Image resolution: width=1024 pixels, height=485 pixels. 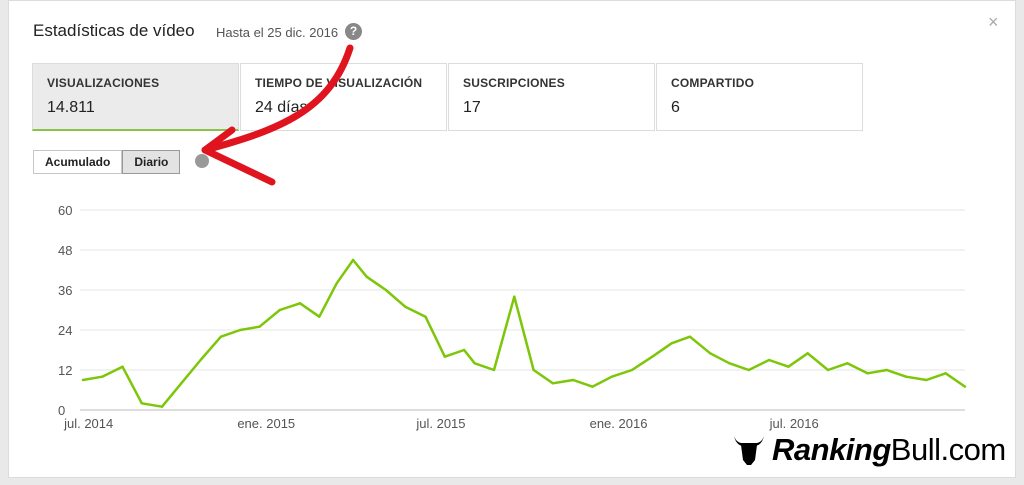 I want to click on rankingbull-logo: RankingBull.com, so click(x=869, y=450).